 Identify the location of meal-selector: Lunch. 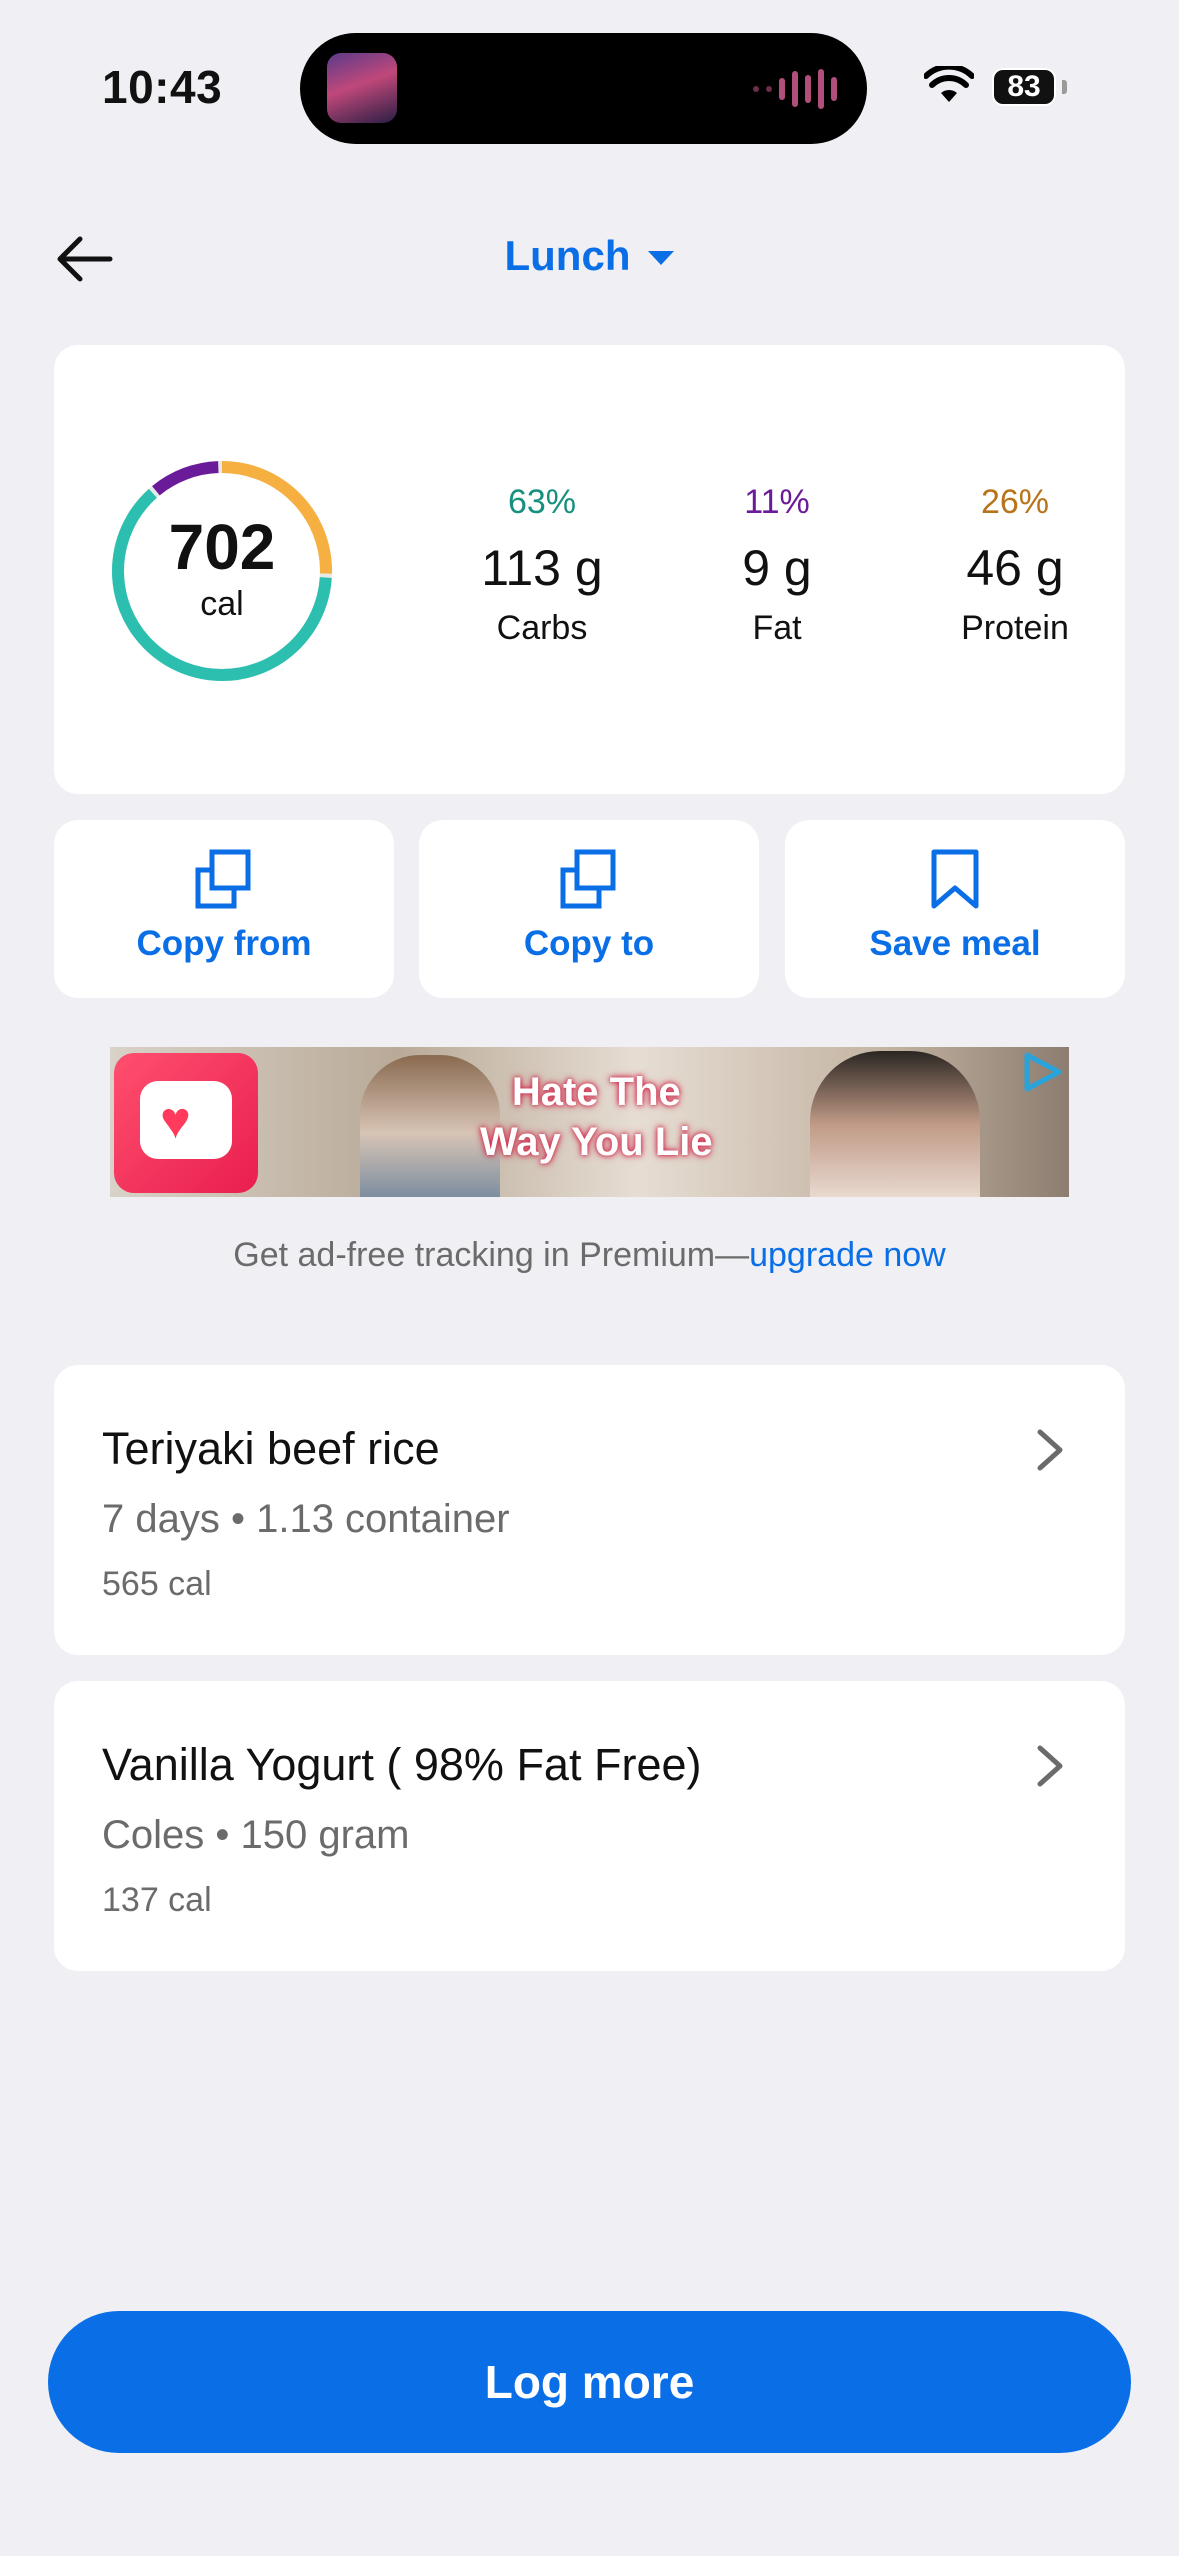
(589, 256).